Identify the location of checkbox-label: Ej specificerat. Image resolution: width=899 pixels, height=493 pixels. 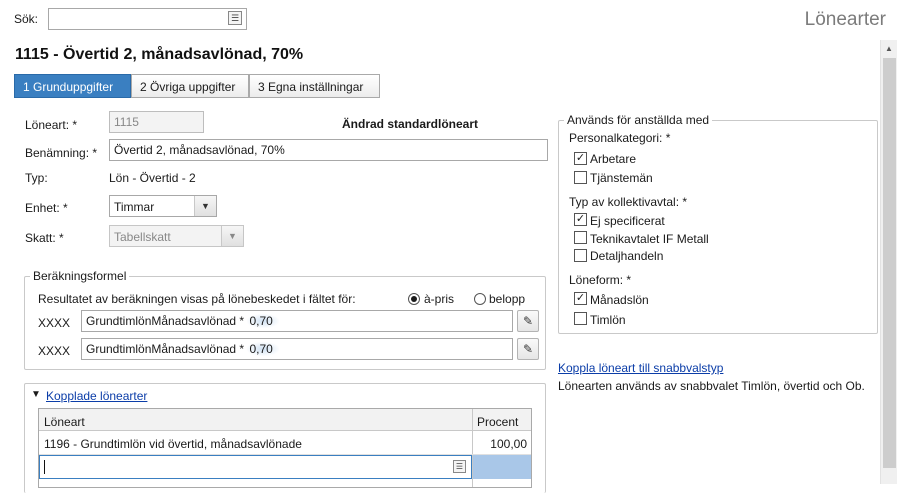
(627, 221).